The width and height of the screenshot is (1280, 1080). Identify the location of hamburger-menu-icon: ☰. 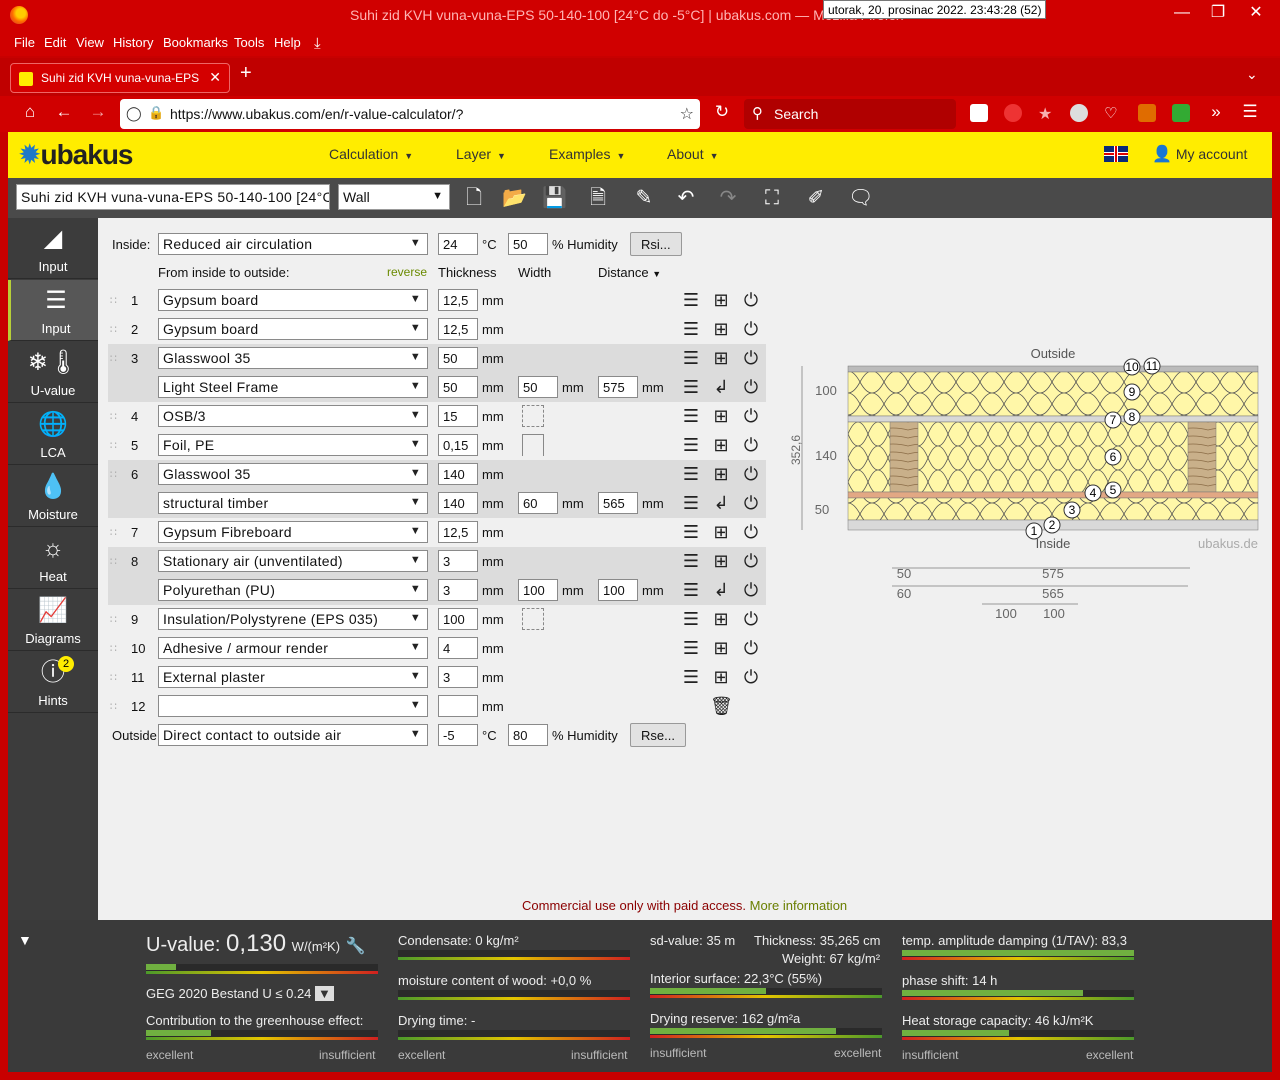
(1250, 112).